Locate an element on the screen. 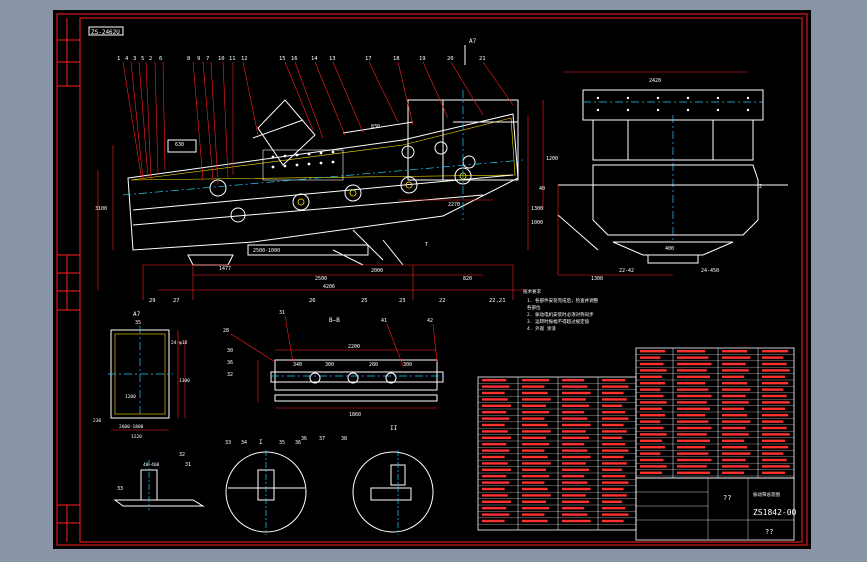 The width and height of the screenshot is (867, 562). svg-text: 22 is located at coordinates (442, 301).